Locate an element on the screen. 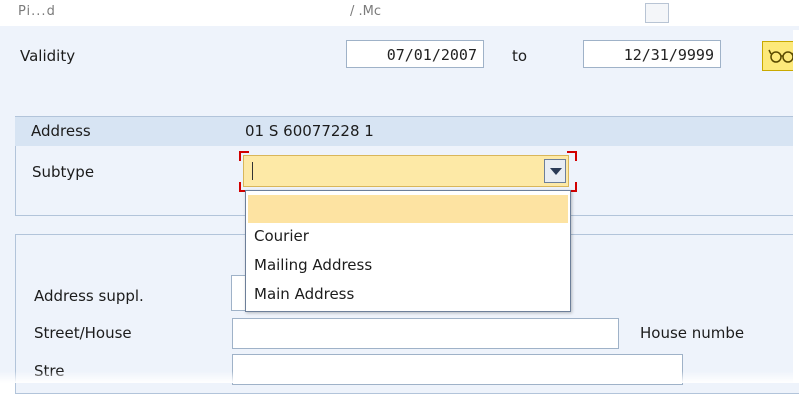 This screenshot has height=394, width=799. subtype-select is located at coordinates (406, 171).